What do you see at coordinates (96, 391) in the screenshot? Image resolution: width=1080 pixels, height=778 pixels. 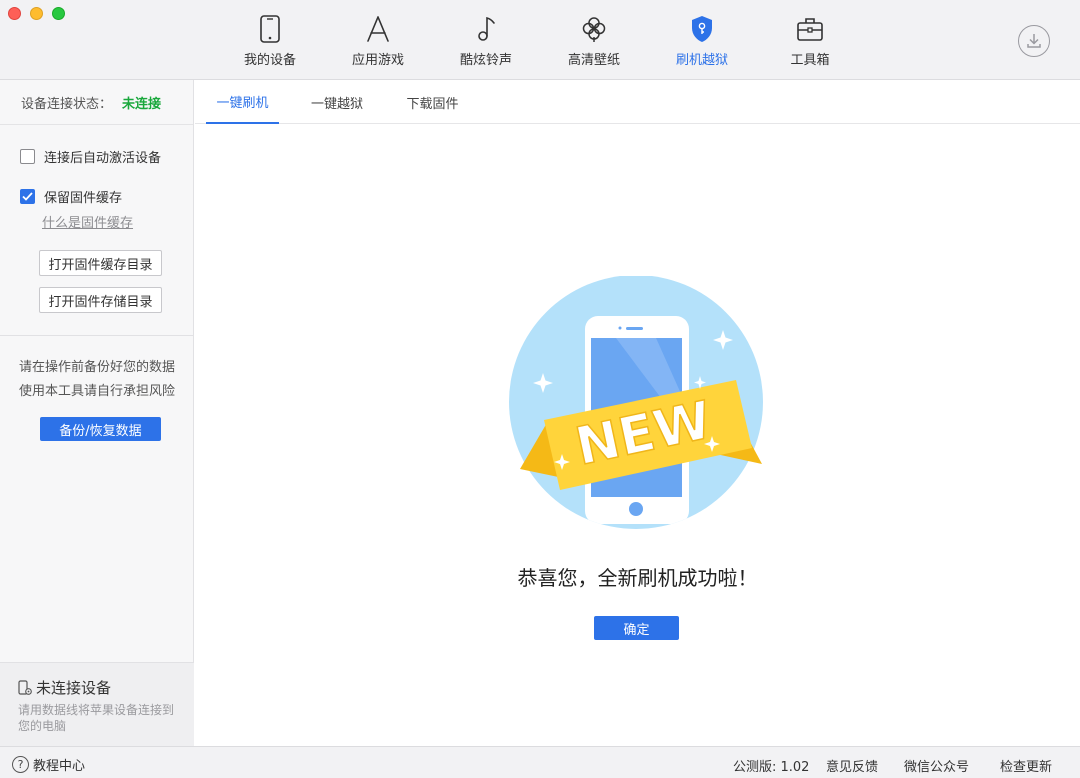 I see `warning-text-2: 使用本工具请自行承担风险` at bounding box center [96, 391].